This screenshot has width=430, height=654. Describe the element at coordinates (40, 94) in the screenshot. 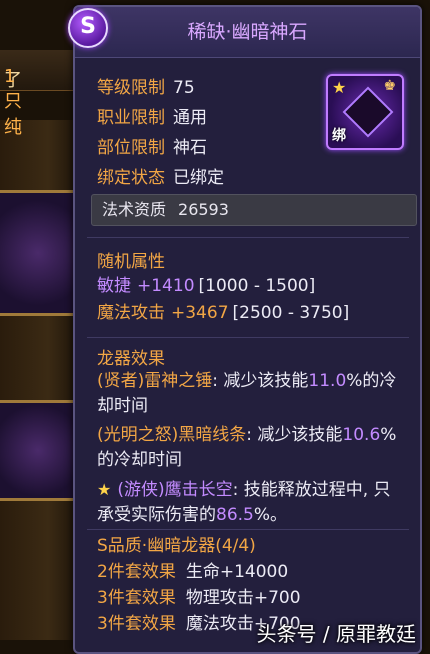

I see `background-message-strip: 了 1只纯` at that location.